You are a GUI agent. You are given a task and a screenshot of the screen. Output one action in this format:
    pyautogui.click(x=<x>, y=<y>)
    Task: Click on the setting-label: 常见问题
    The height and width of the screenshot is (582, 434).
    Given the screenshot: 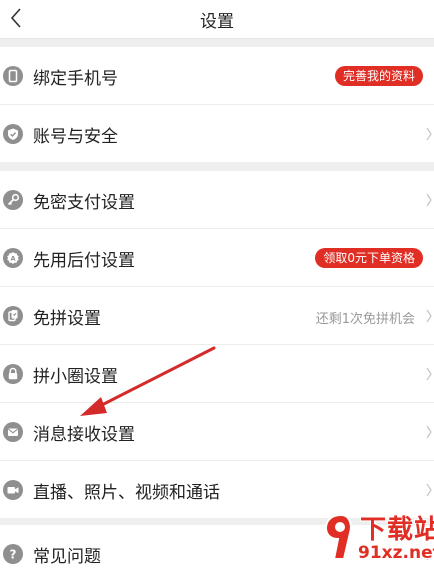 What is the action you would take?
    pyautogui.click(x=67, y=557)
    